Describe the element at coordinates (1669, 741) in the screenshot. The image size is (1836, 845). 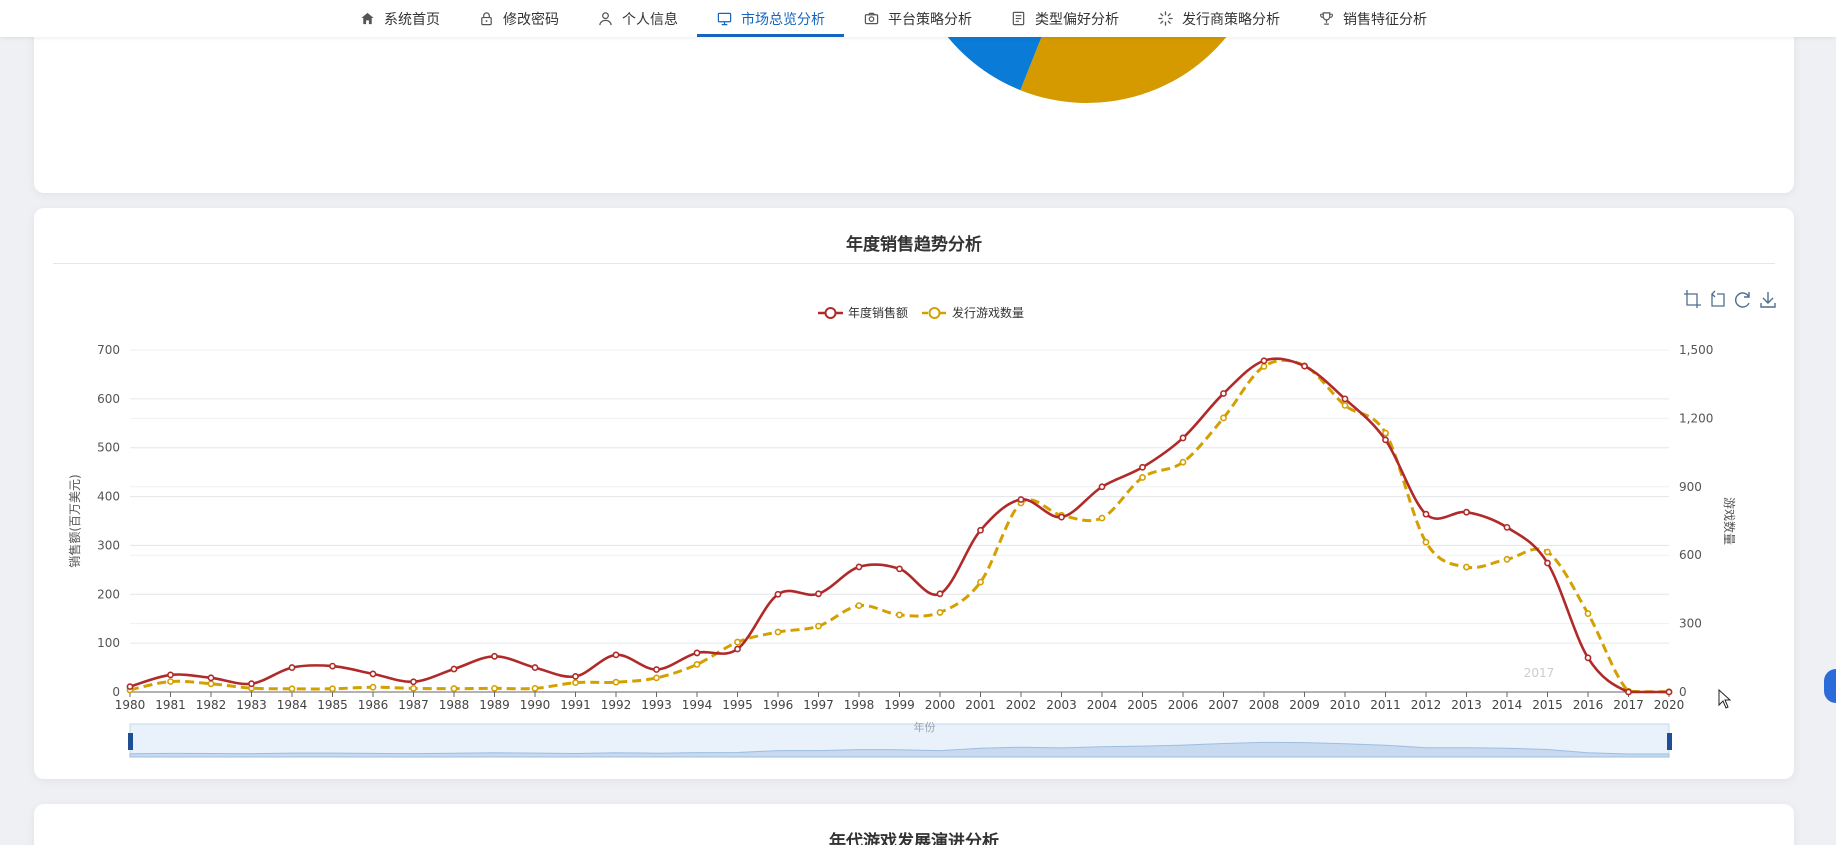
I see `datazoom-handle-right` at that location.